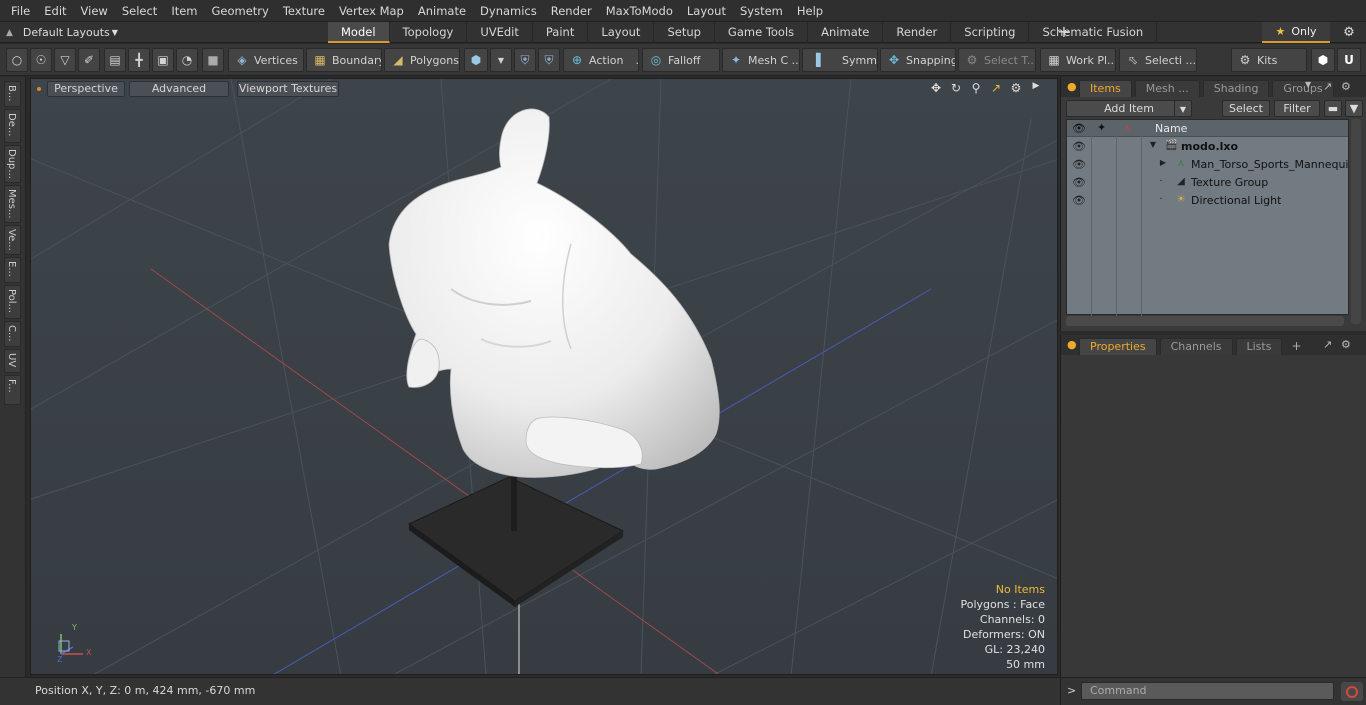 The image size is (1366, 705). What do you see at coordinates (1016, 88) in the screenshot?
I see `viewport-gear-icon: ⚙` at bounding box center [1016, 88].